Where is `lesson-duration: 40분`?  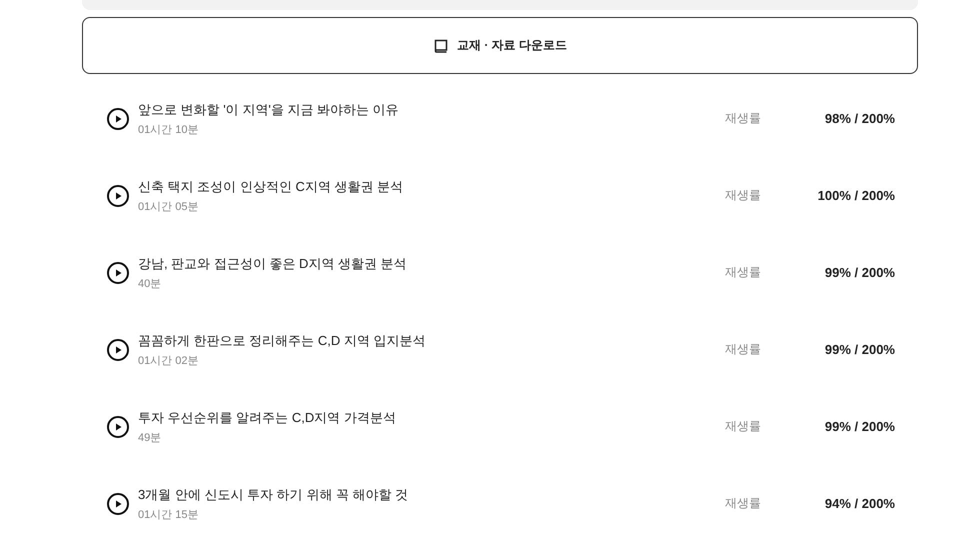
lesson-duration: 40분 is located at coordinates (150, 283).